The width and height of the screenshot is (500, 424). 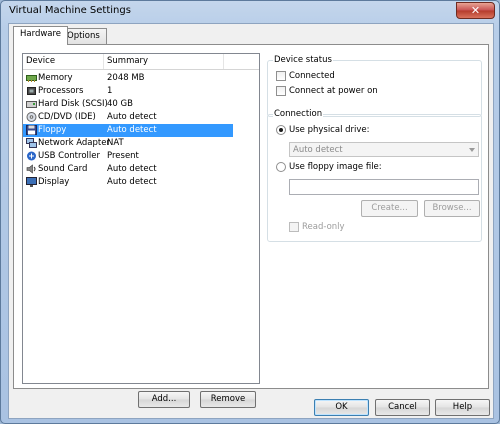 I want to click on use-floppy-image-label: Use floppy image file:, so click(x=335, y=167).